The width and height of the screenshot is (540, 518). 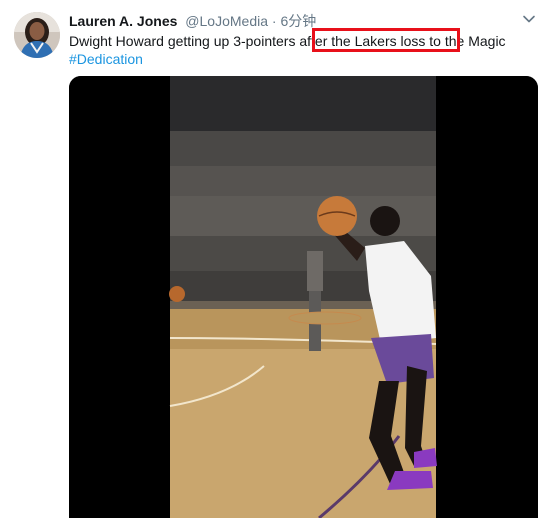 What do you see at coordinates (226, 21) in the screenshot?
I see `author-handle: @LoJoMedia` at bounding box center [226, 21].